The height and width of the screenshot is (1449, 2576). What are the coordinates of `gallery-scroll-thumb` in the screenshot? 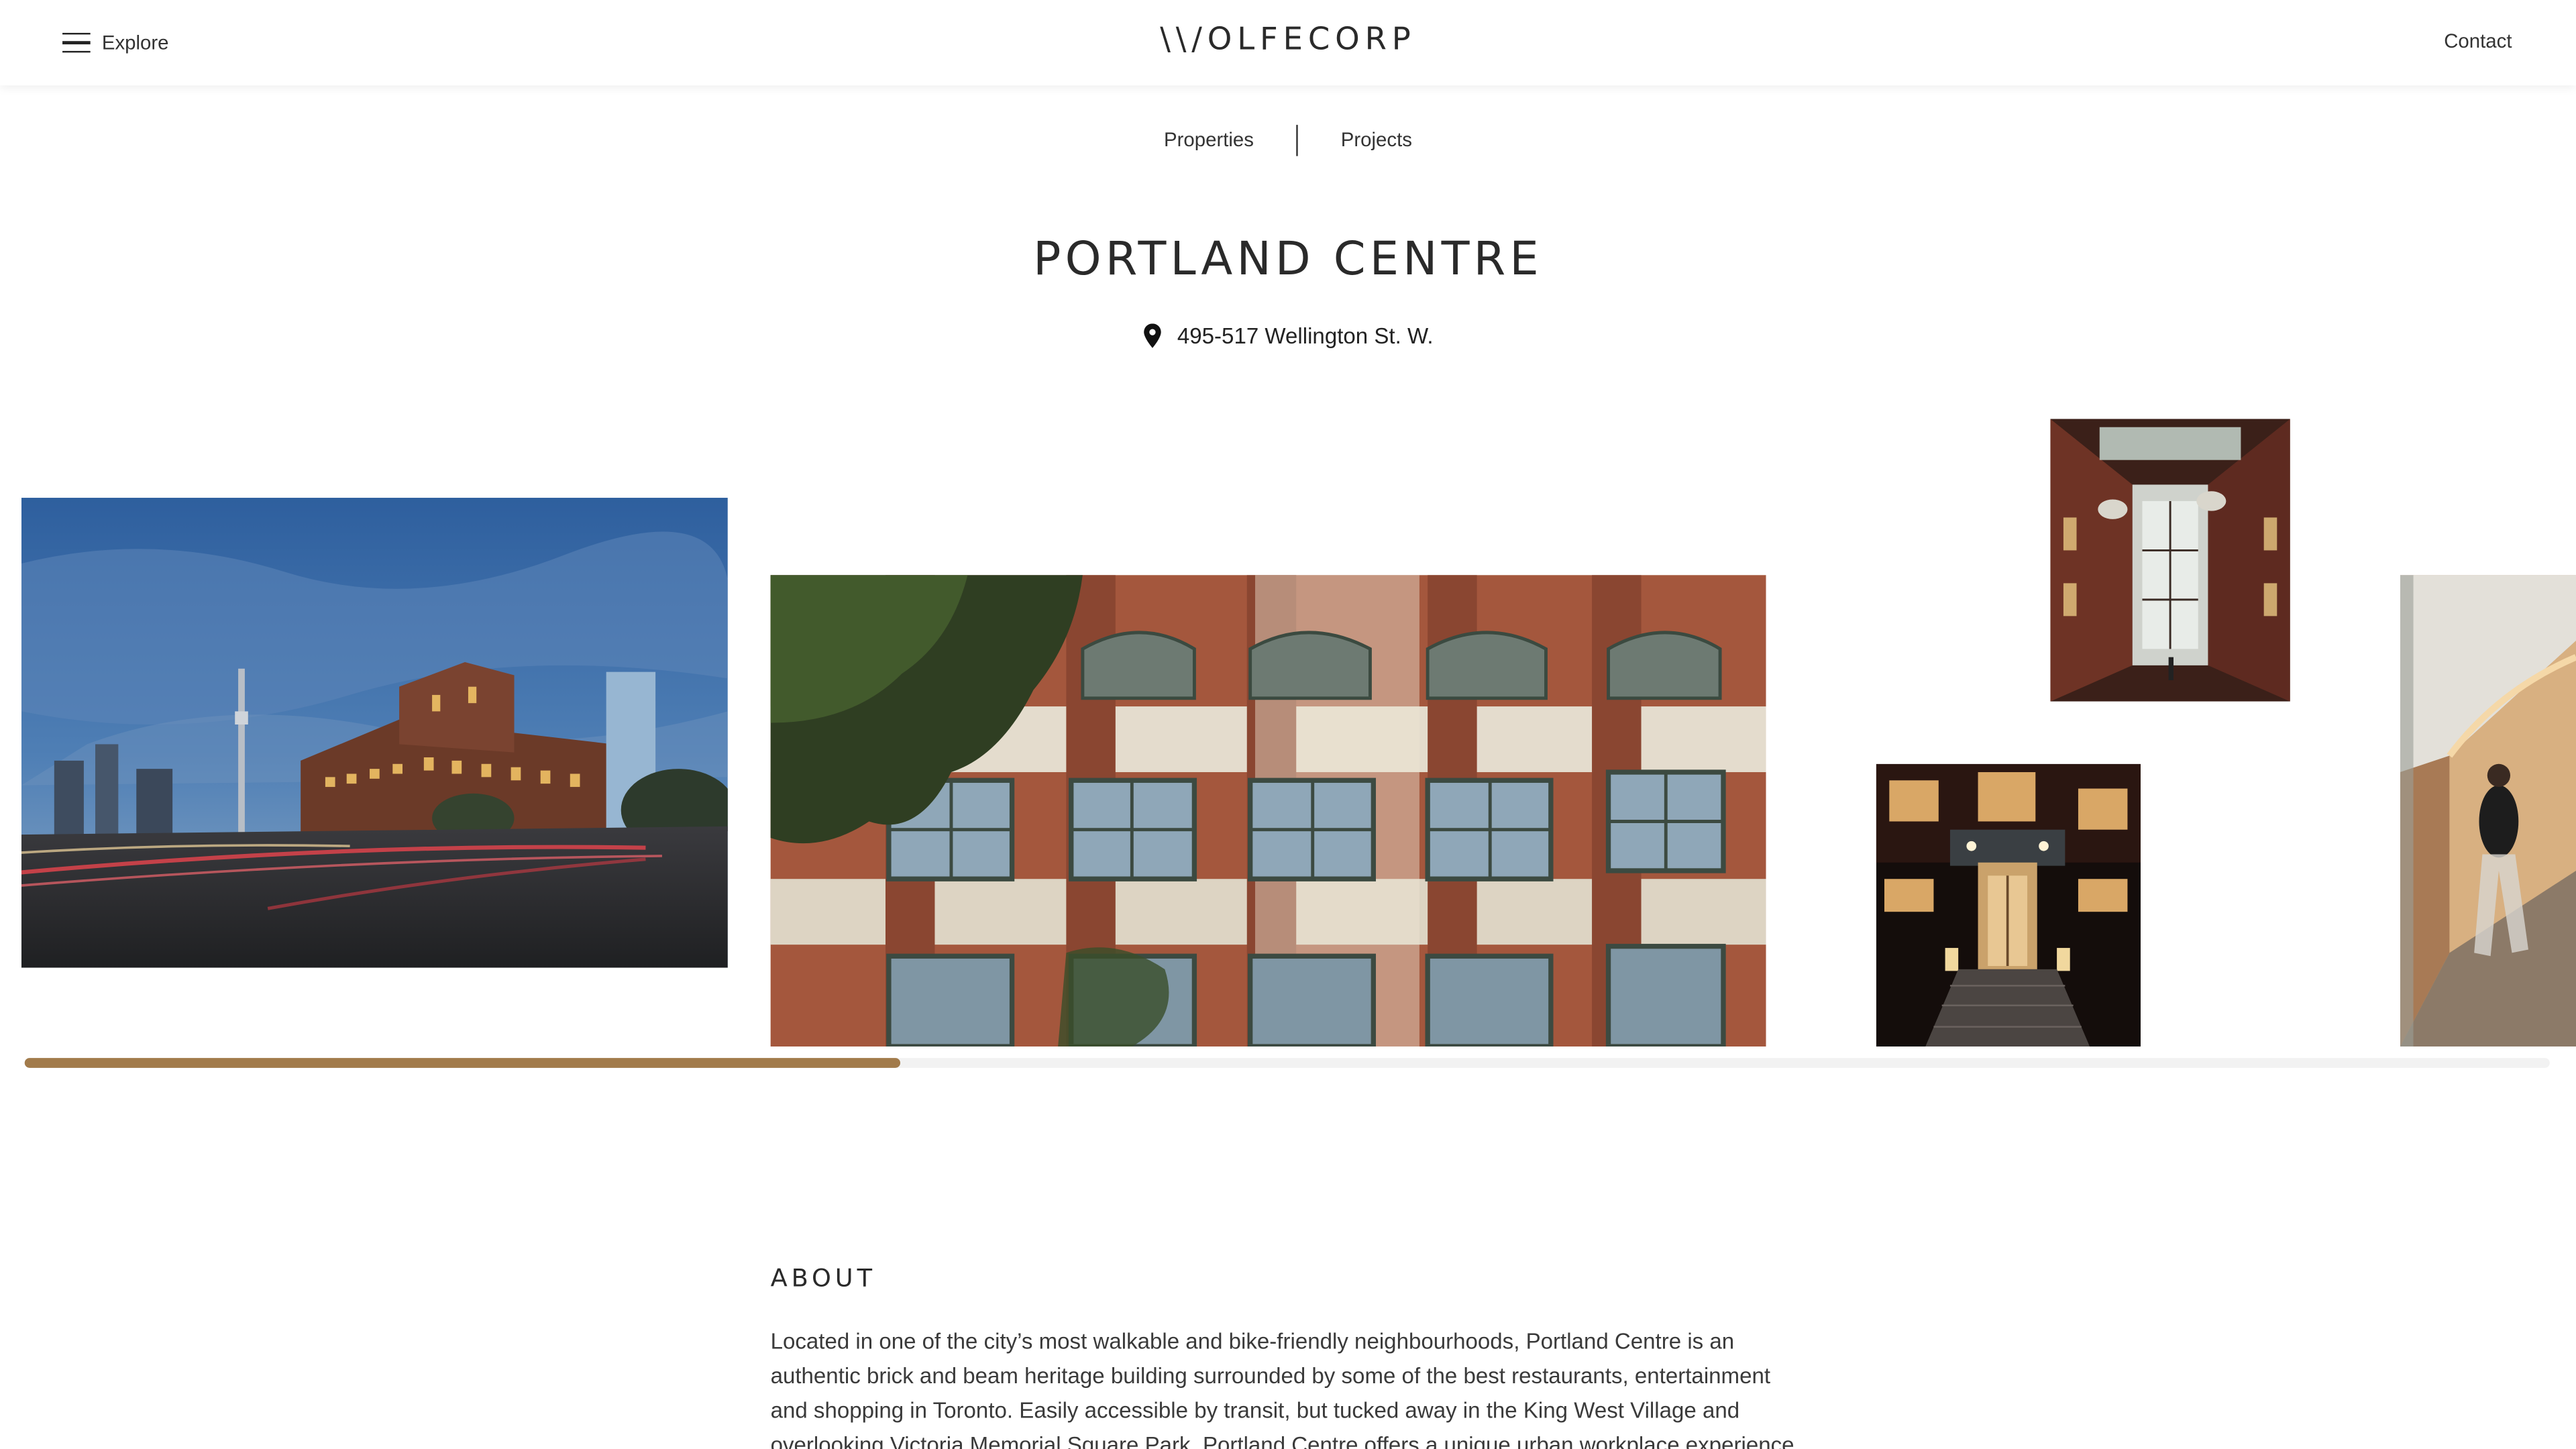 It's located at (462, 1063).